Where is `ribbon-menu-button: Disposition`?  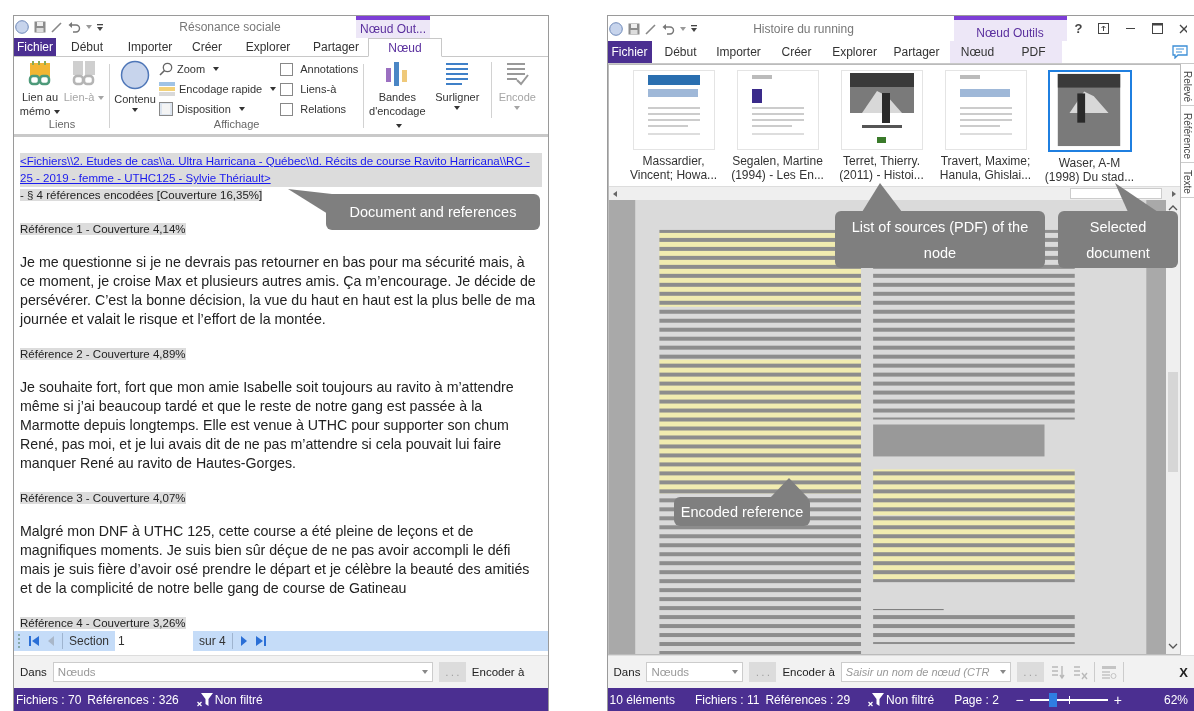
ribbon-menu-button: Disposition is located at coordinates (218, 109).